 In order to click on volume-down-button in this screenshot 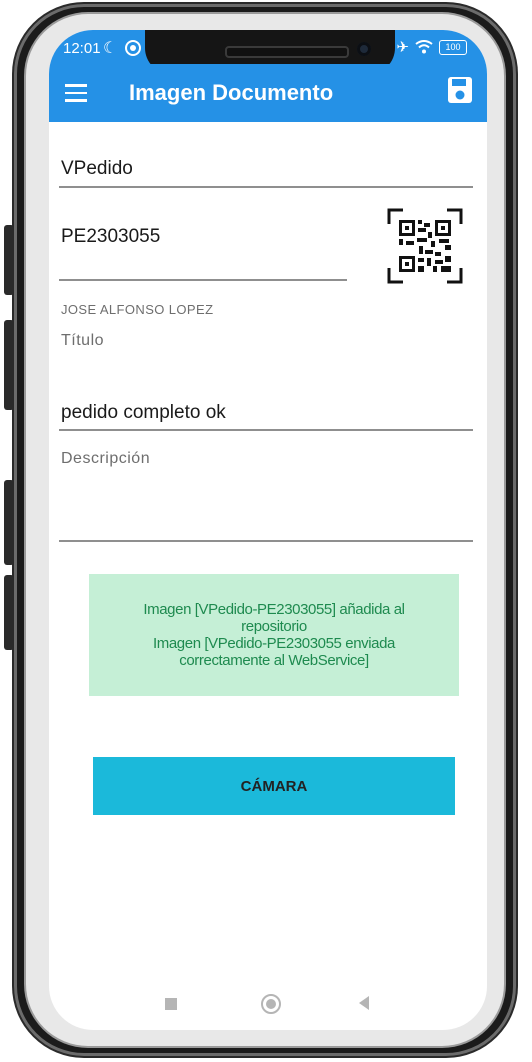, I will do `click(9, 365)`.